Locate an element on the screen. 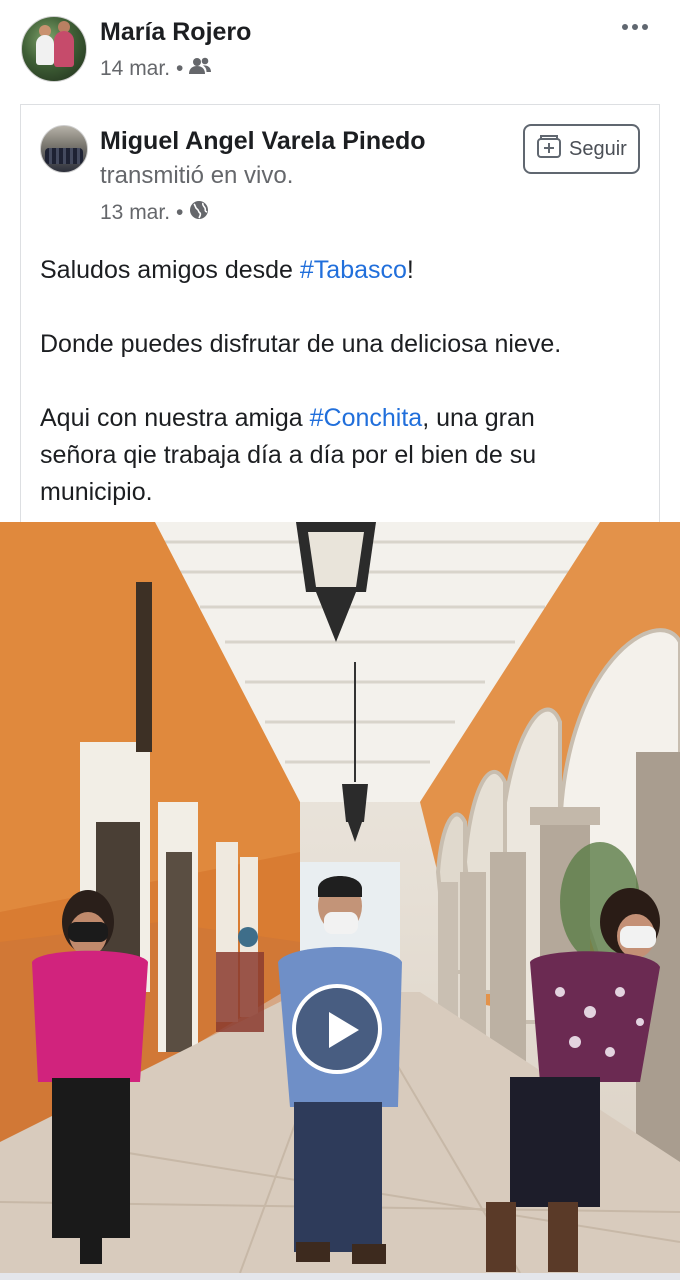 This screenshot has height=1280, width=680. follow-button: Seguir is located at coordinates (581, 149).